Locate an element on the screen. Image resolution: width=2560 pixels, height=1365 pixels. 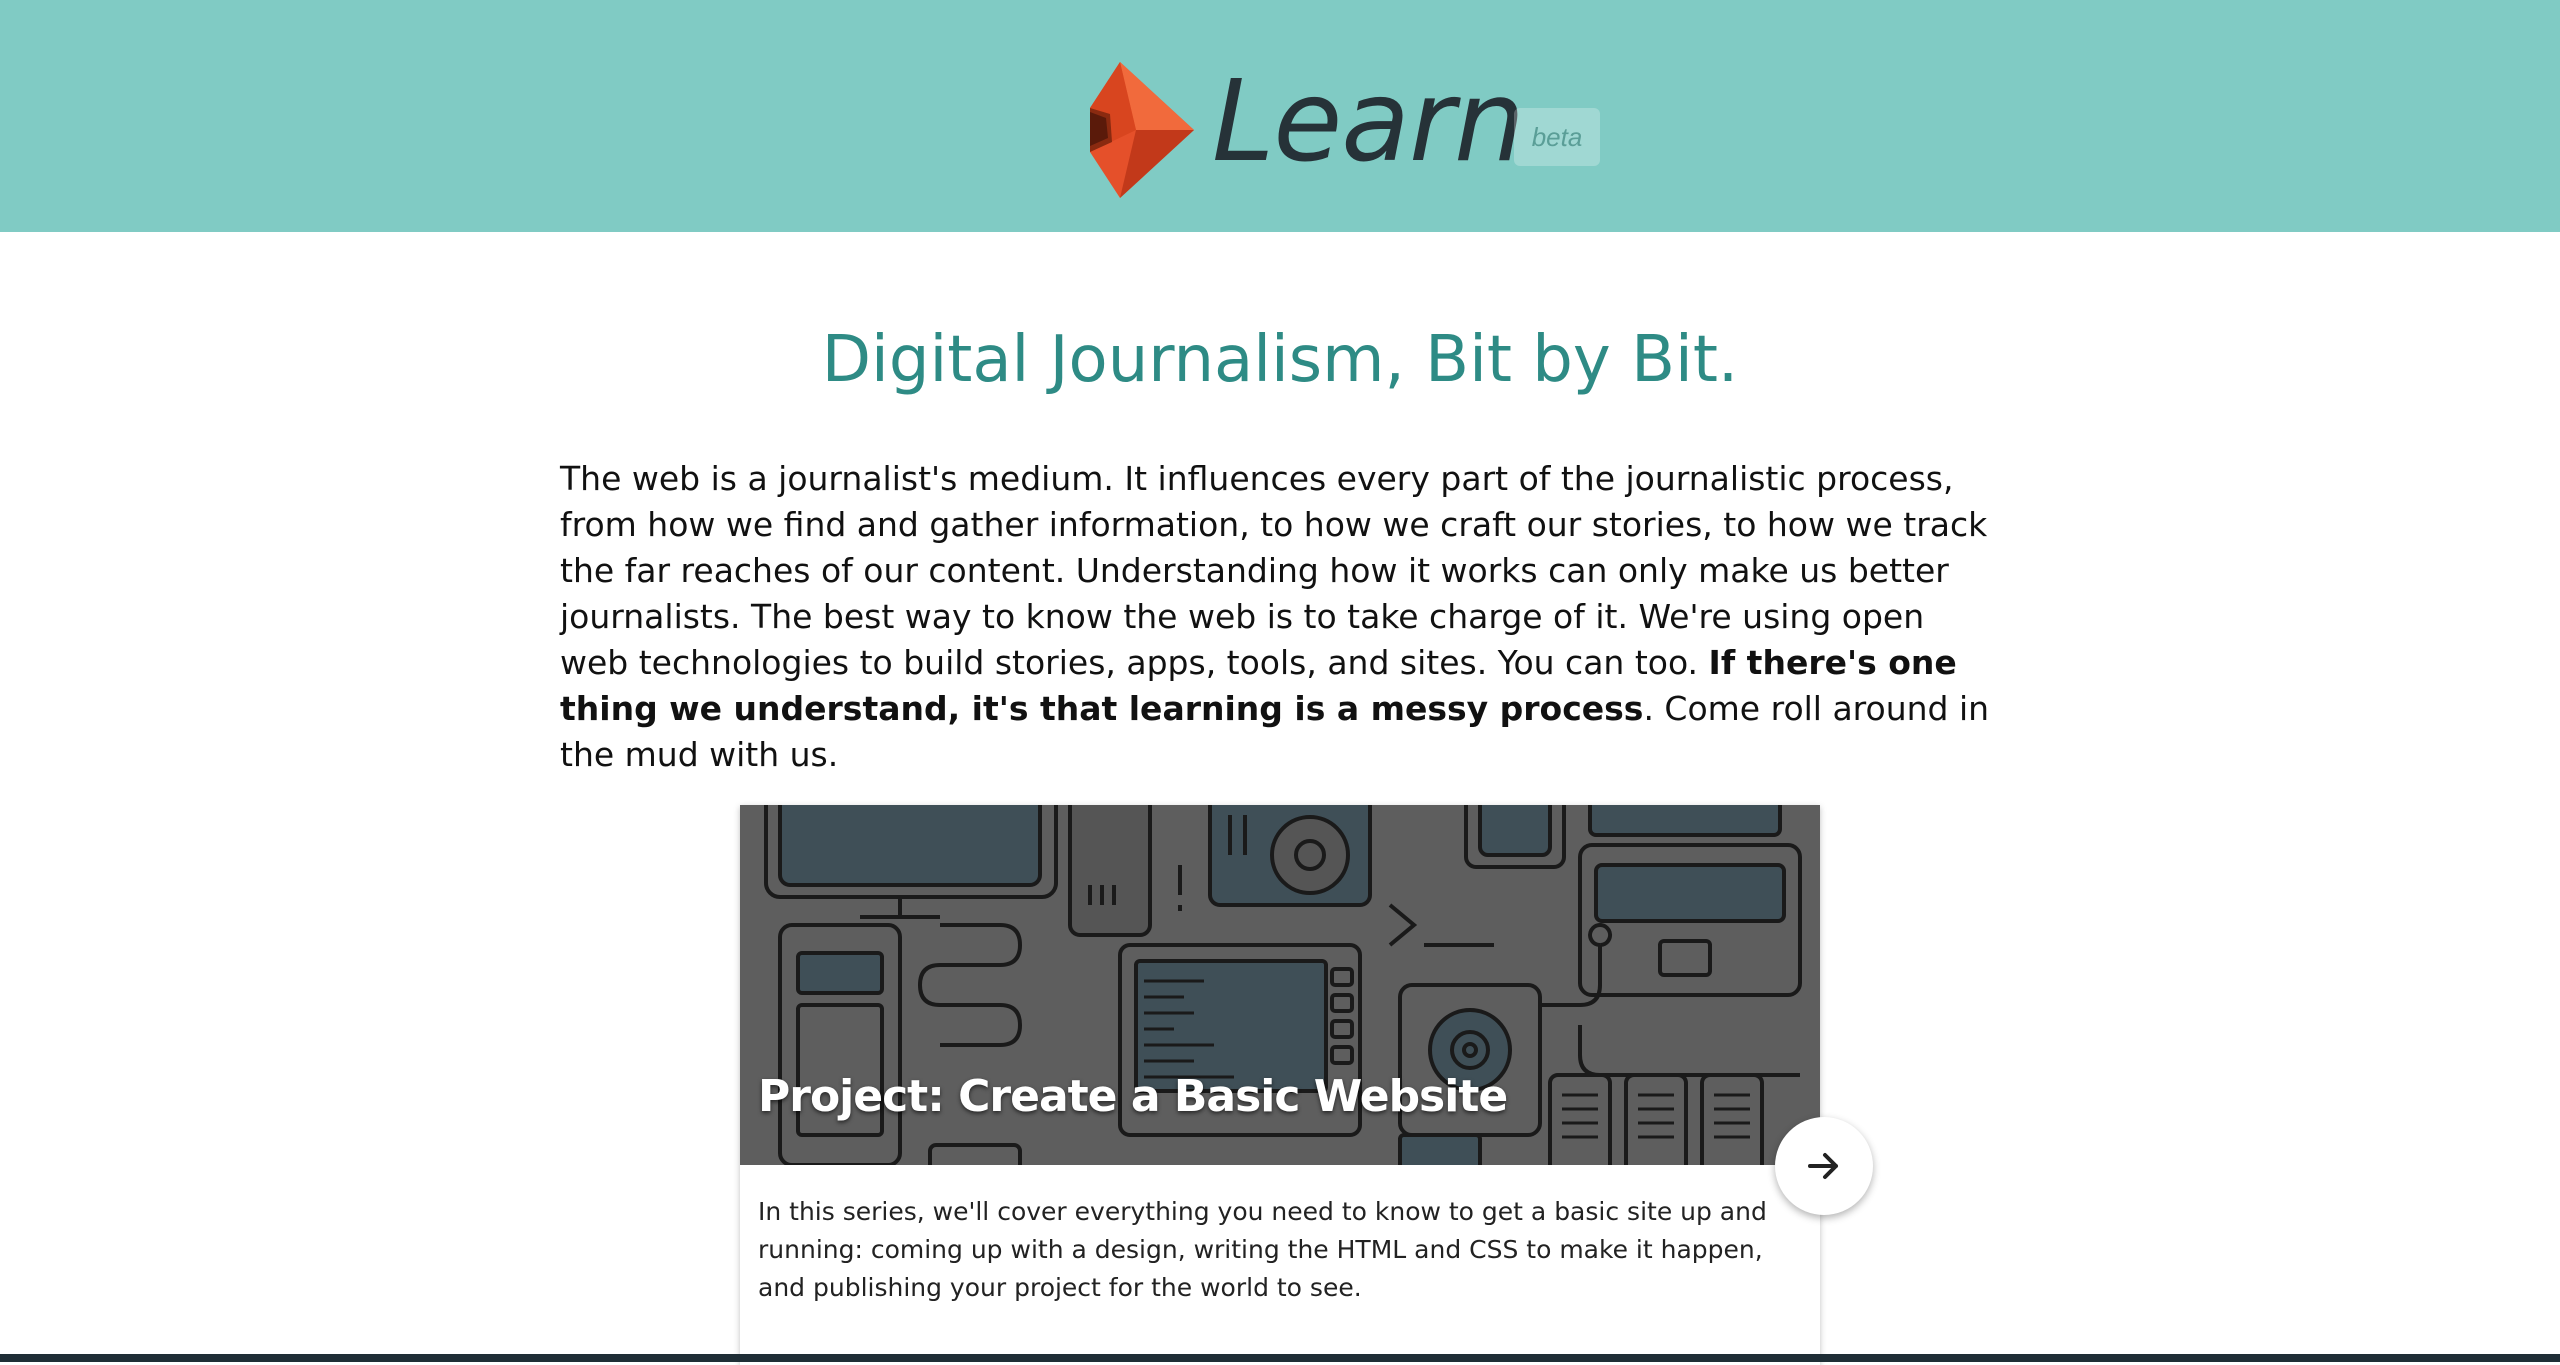
logo-text: Learn is located at coordinates (1368, 122).